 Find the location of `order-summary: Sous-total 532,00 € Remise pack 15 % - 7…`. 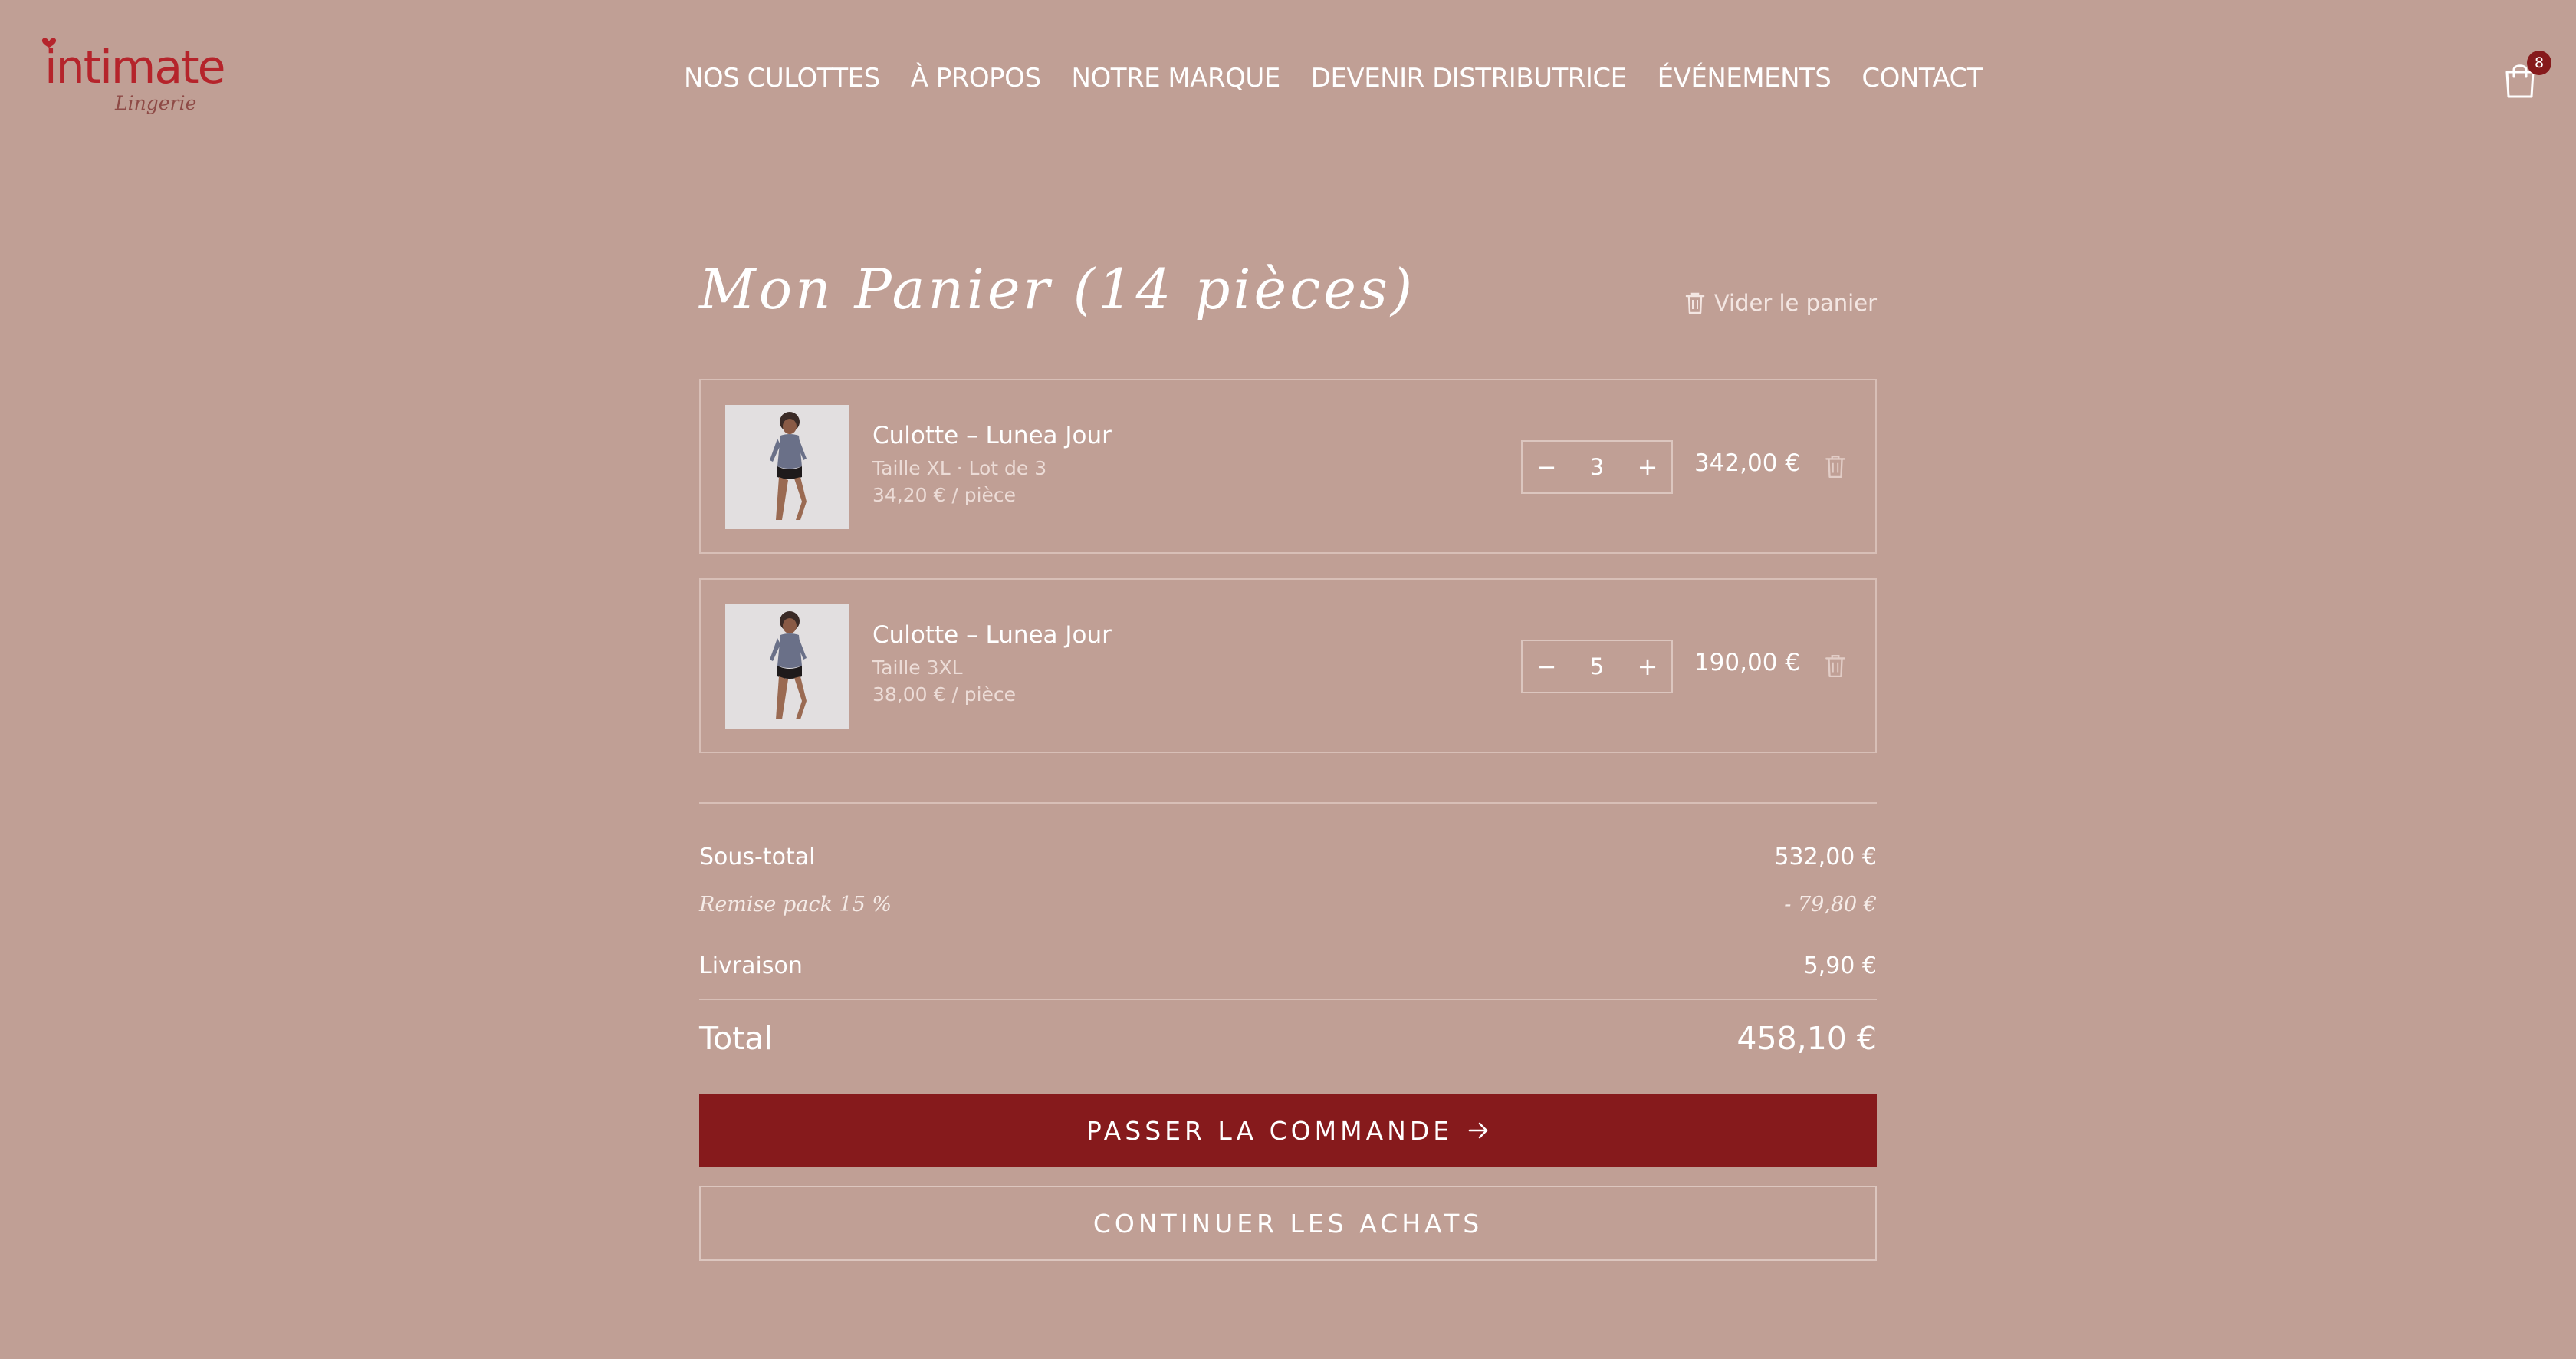

order-summary: Sous-total 532,00 € Remise pack 15 % - 7… is located at coordinates (1288, 969).